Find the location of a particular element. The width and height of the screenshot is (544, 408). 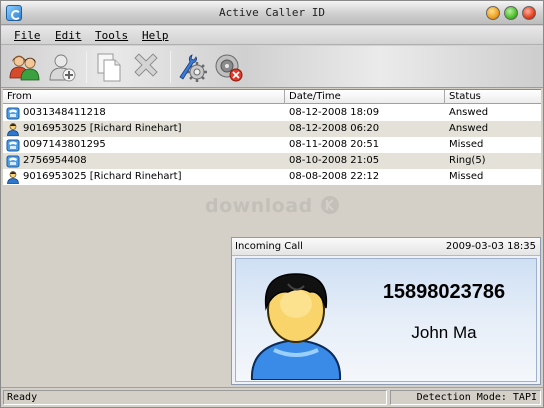

maximize-button is located at coordinates (511, 13).